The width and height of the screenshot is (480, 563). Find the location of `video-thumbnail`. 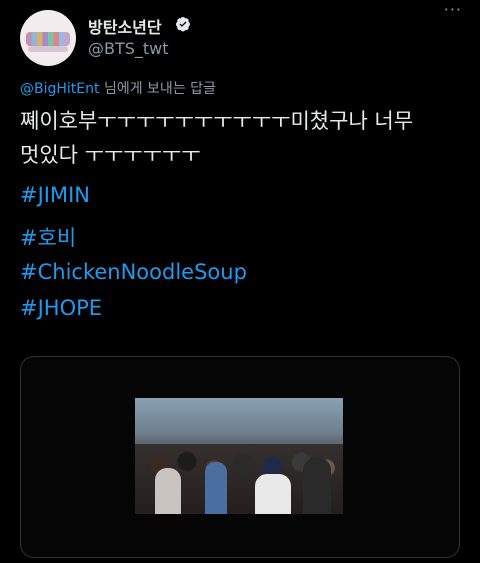

video-thumbnail is located at coordinates (239, 456).